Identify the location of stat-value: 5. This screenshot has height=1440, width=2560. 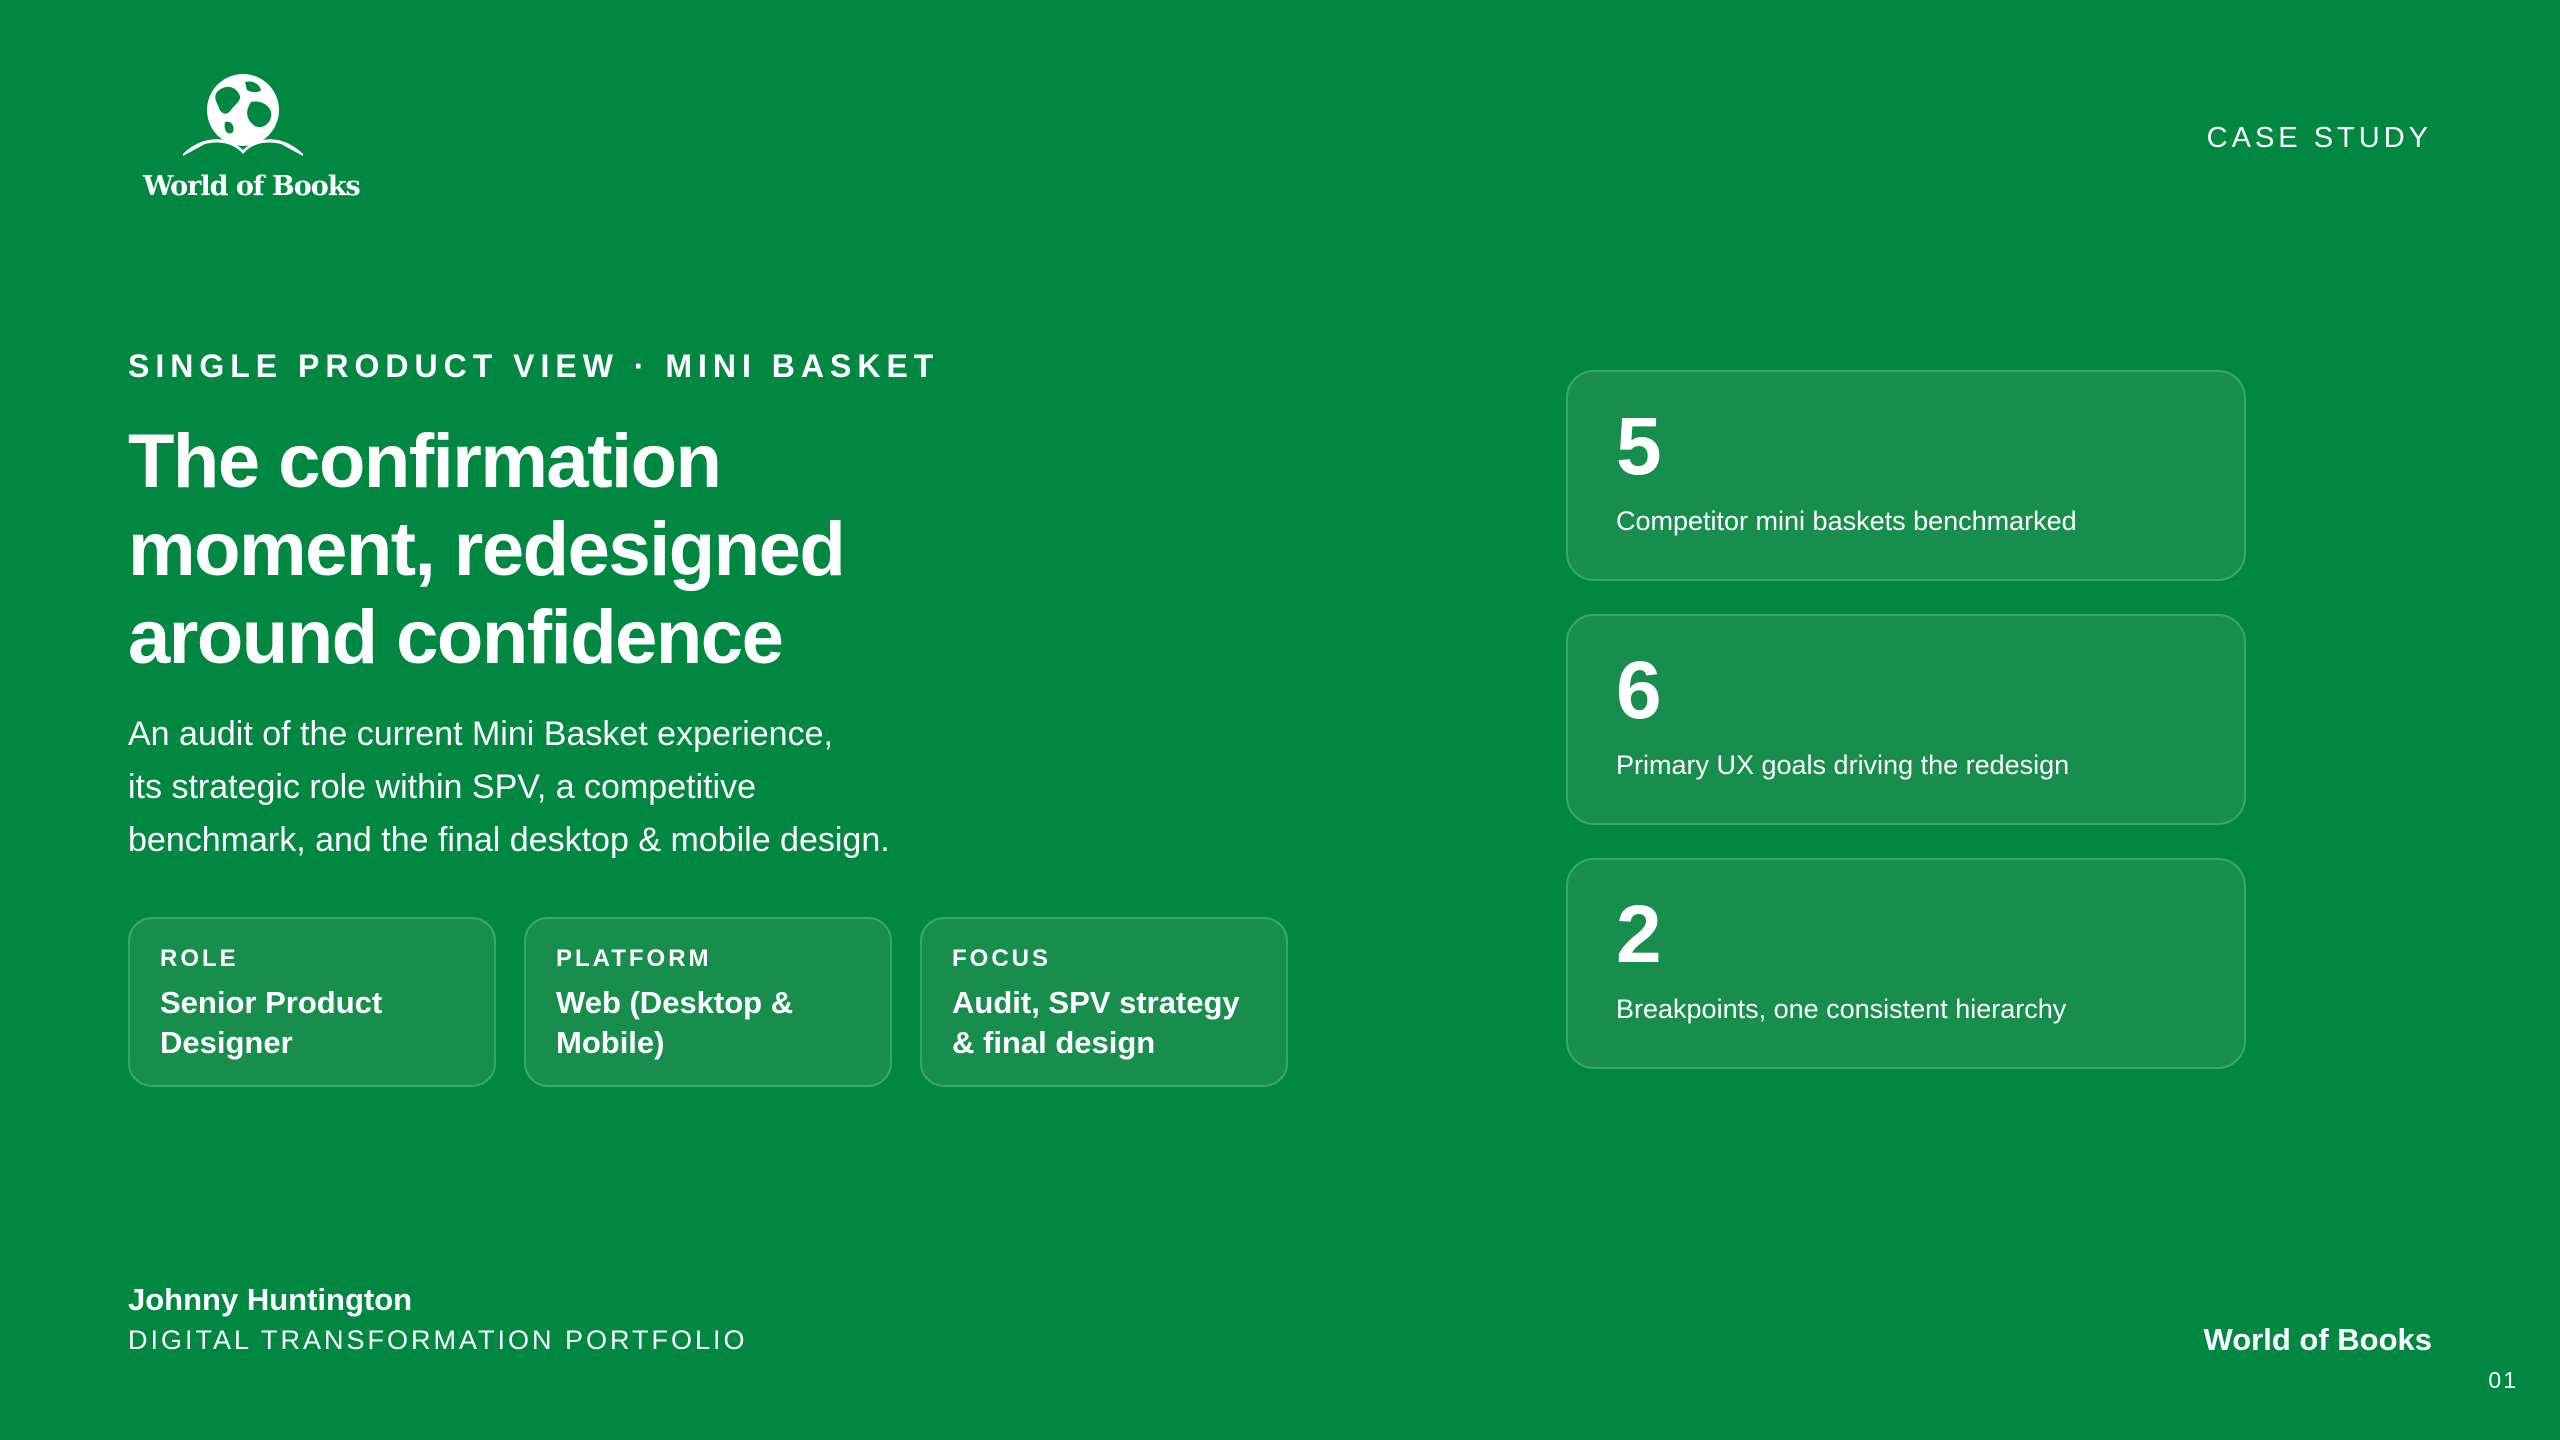
(1639, 446).